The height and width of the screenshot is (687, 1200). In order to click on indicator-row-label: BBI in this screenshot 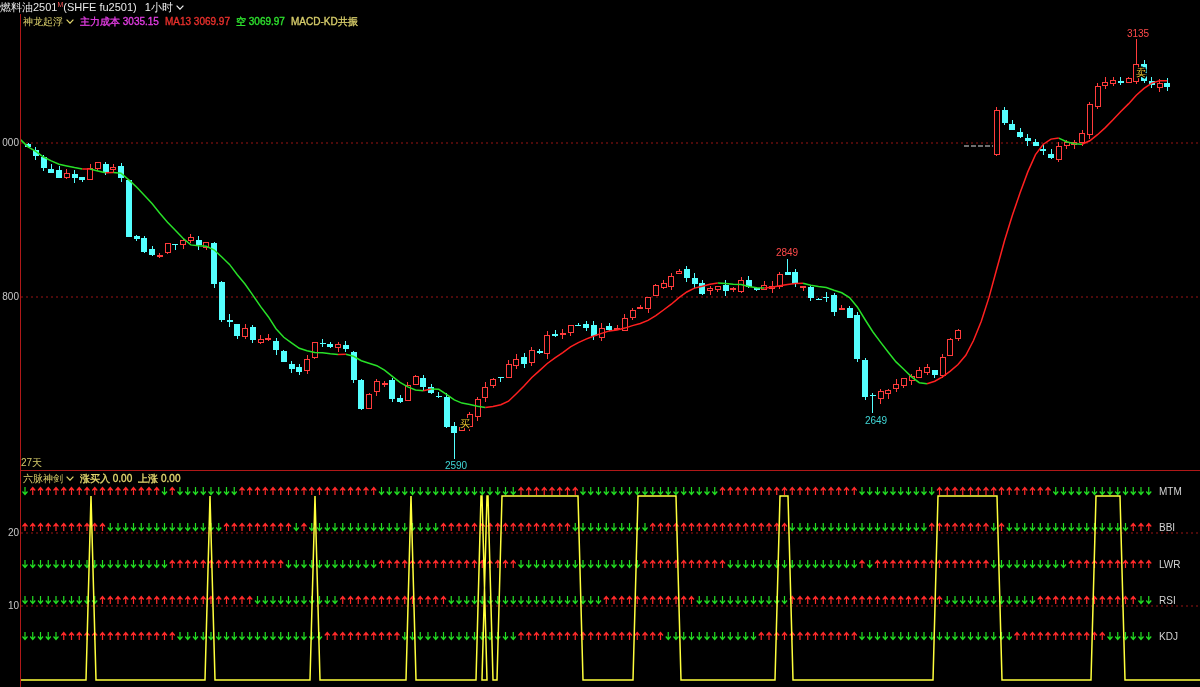, I will do `click(1167, 527)`.